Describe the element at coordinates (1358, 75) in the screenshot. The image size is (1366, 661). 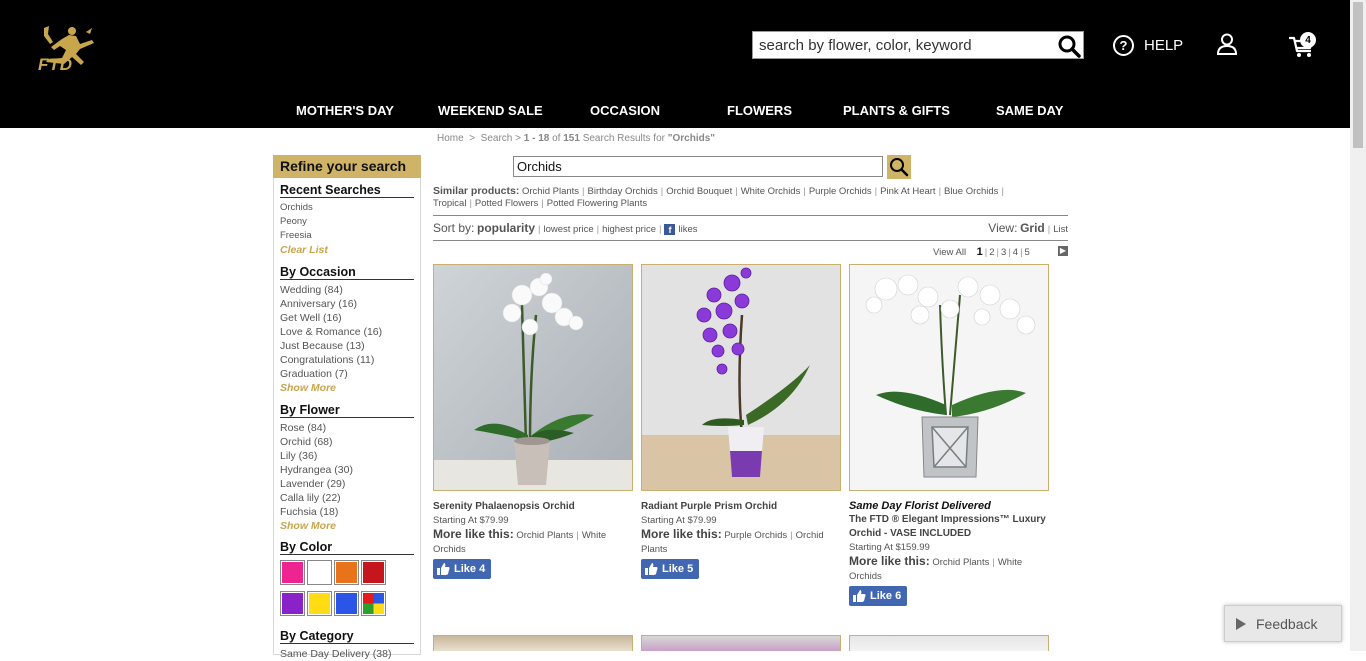
I see `scrollbar-thumb` at that location.